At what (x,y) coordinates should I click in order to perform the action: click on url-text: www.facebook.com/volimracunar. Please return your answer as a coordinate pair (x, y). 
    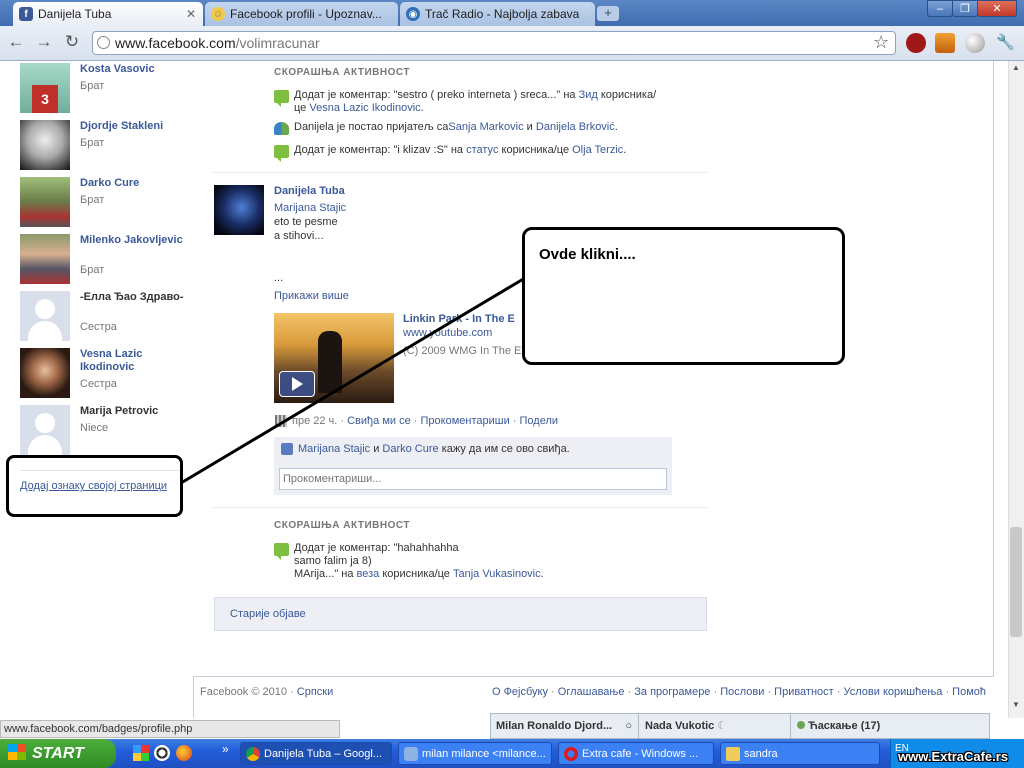
    Looking at the image, I should click on (217, 43).